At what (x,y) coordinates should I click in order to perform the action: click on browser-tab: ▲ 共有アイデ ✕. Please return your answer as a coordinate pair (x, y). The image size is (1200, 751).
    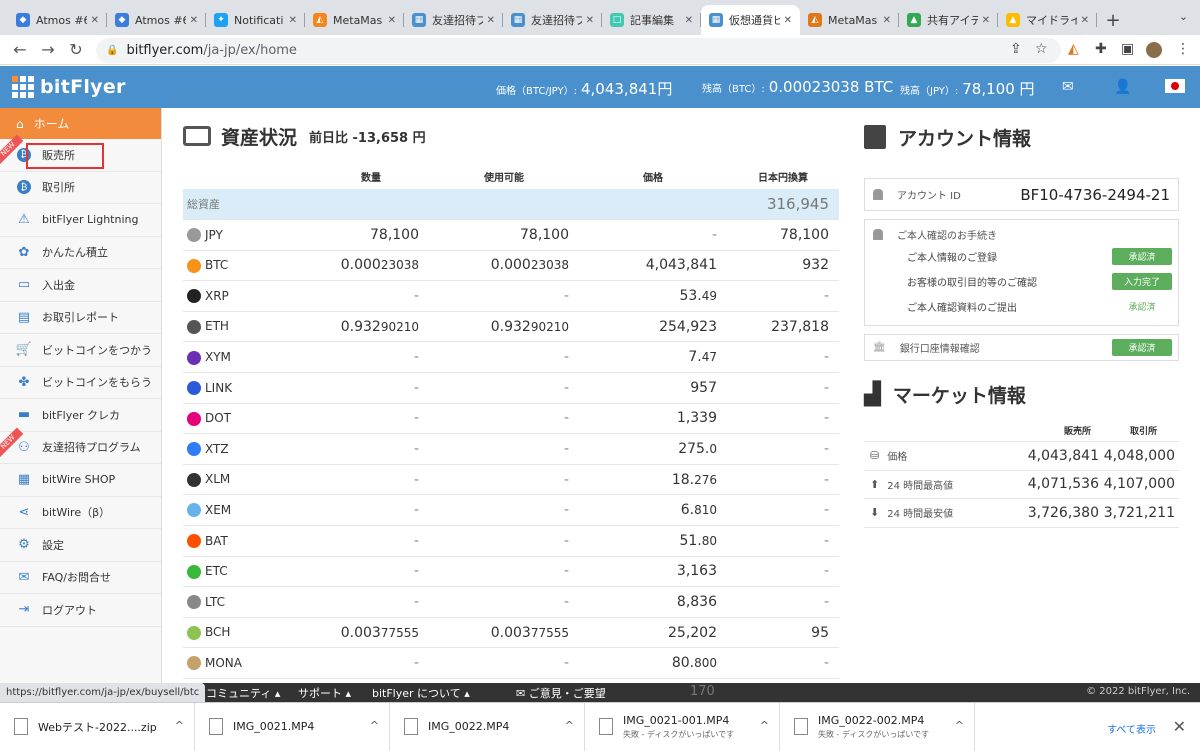
    Looking at the image, I should click on (948, 20).